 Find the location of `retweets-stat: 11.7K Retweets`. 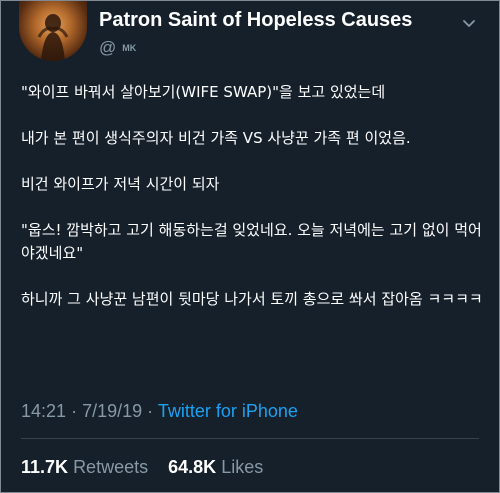

retweets-stat: 11.7K Retweets is located at coordinates (87, 467).